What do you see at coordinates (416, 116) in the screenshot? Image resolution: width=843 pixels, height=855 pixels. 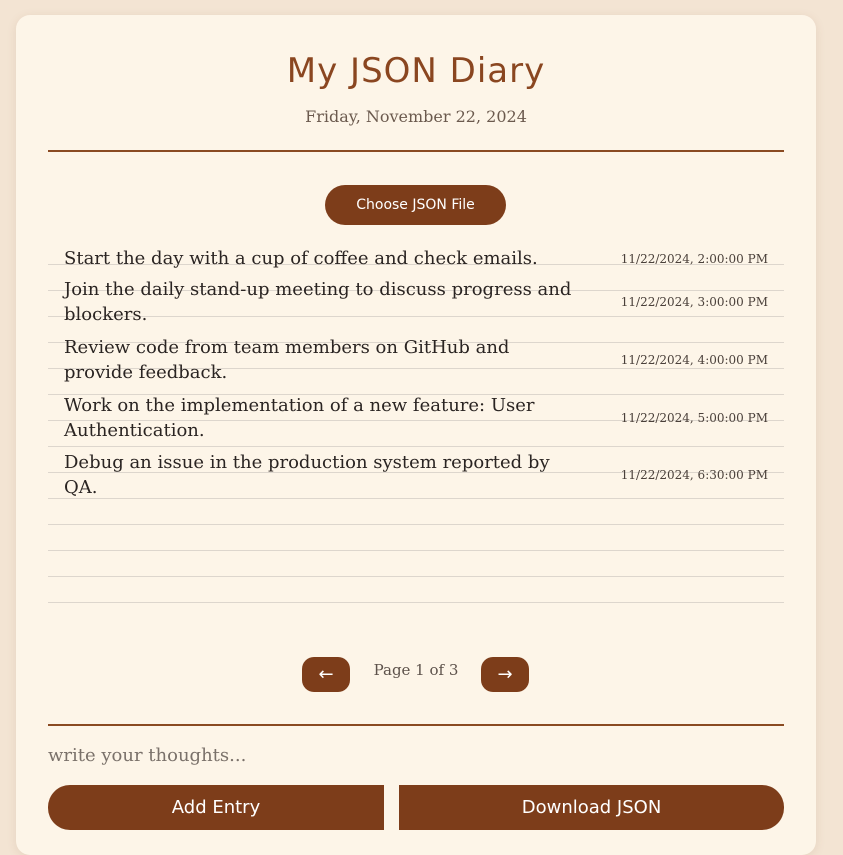 I see `current-date: Friday, November 22, 2024` at bounding box center [416, 116].